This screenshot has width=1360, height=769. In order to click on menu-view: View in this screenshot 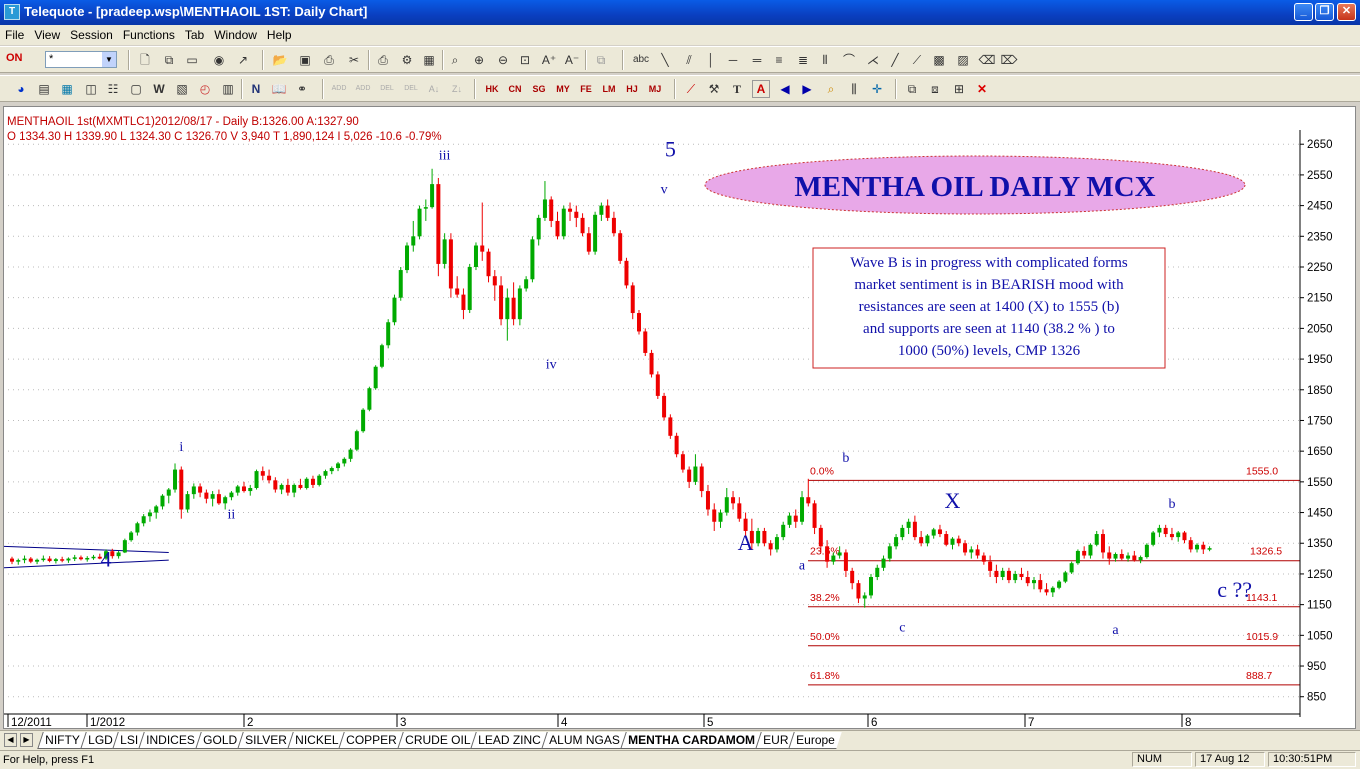, I will do `click(47, 35)`.